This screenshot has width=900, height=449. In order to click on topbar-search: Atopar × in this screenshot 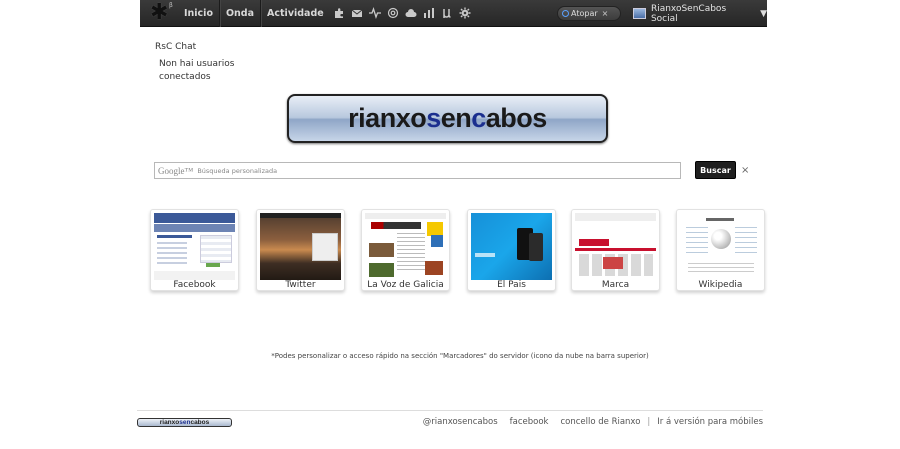, I will do `click(589, 13)`.